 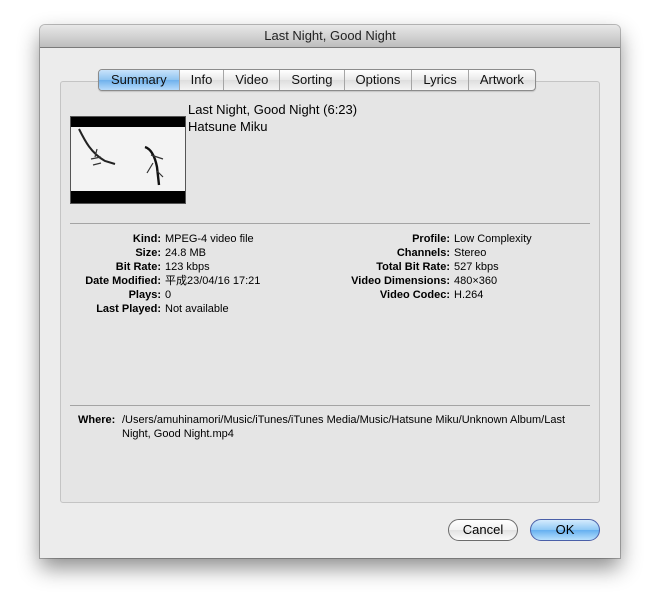 What do you see at coordinates (493, 239) in the screenshot?
I see `detail-value: Low Complexity` at bounding box center [493, 239].